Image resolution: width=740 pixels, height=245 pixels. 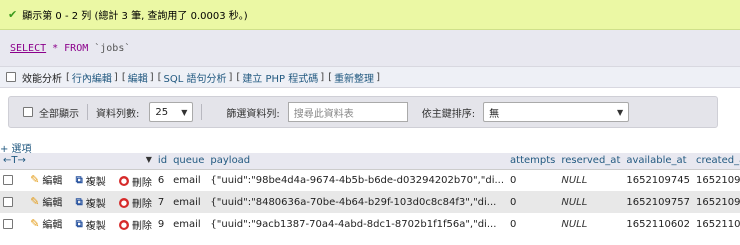 What do you see at coordinates (77, 161) in the screenshot?
I see `column-resize-arrows: ←T→ ▼` at bounding box center [77, 161].